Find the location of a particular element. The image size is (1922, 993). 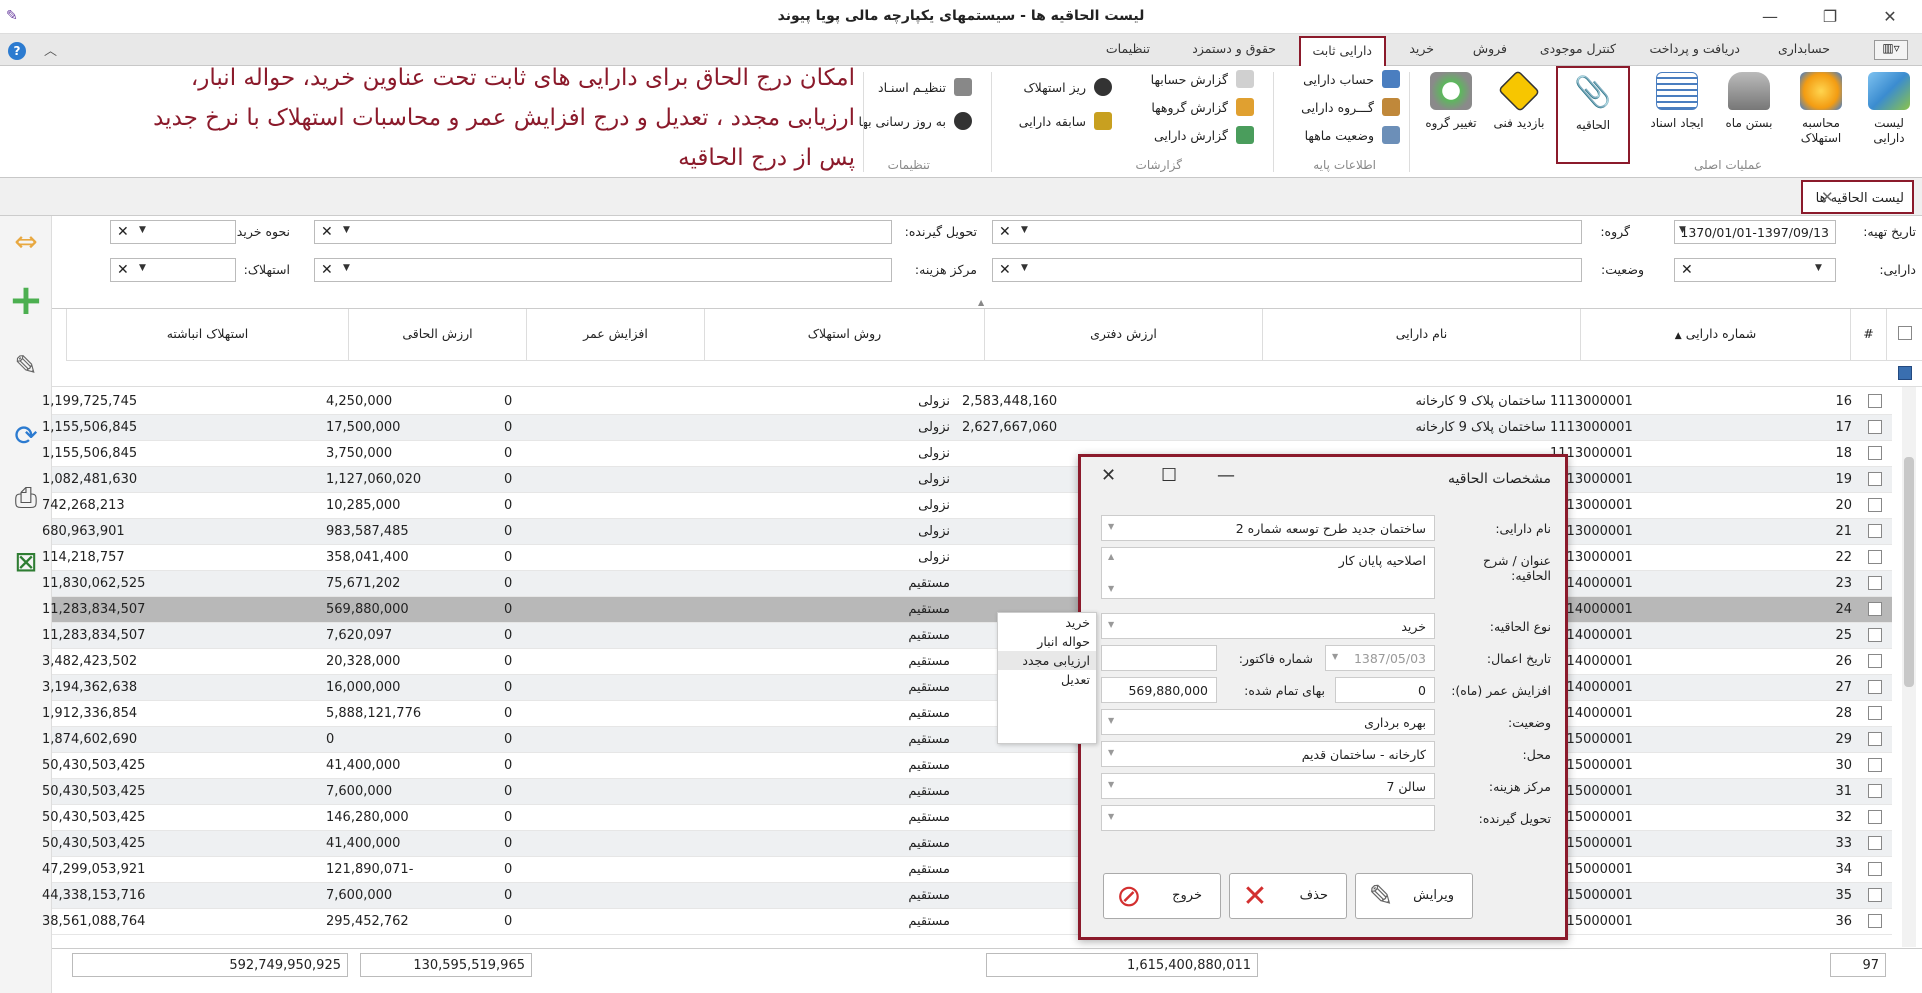

update-prices-button: به روز رسانی بها is located at coordinates (915, 121).